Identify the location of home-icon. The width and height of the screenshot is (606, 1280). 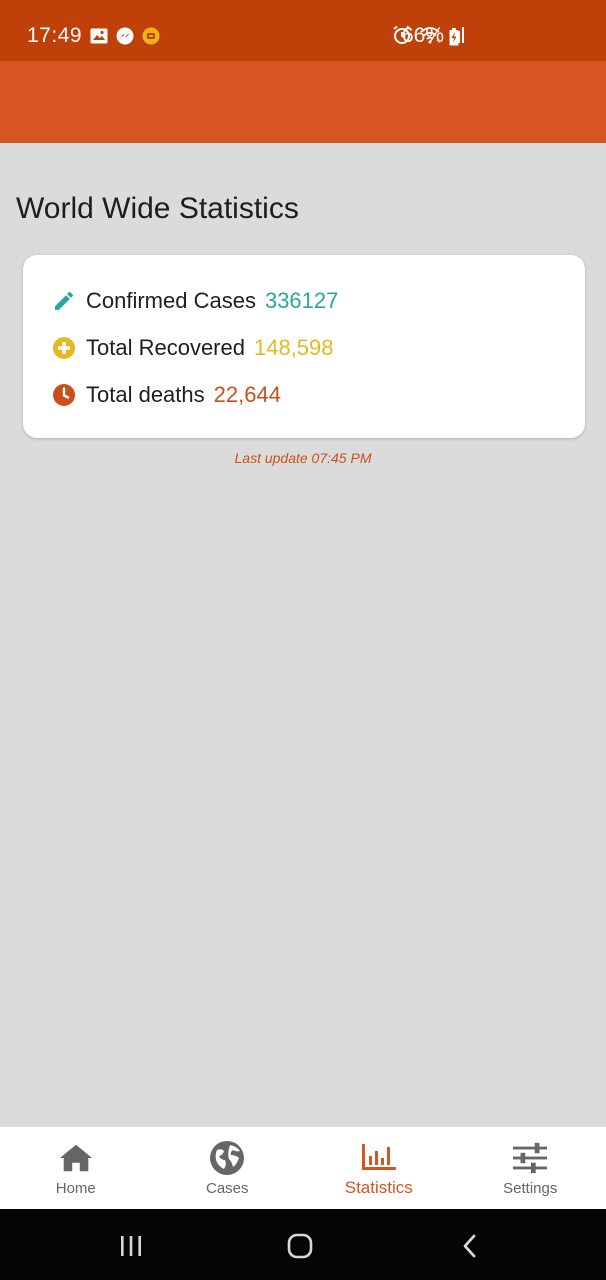
(76, 1158).